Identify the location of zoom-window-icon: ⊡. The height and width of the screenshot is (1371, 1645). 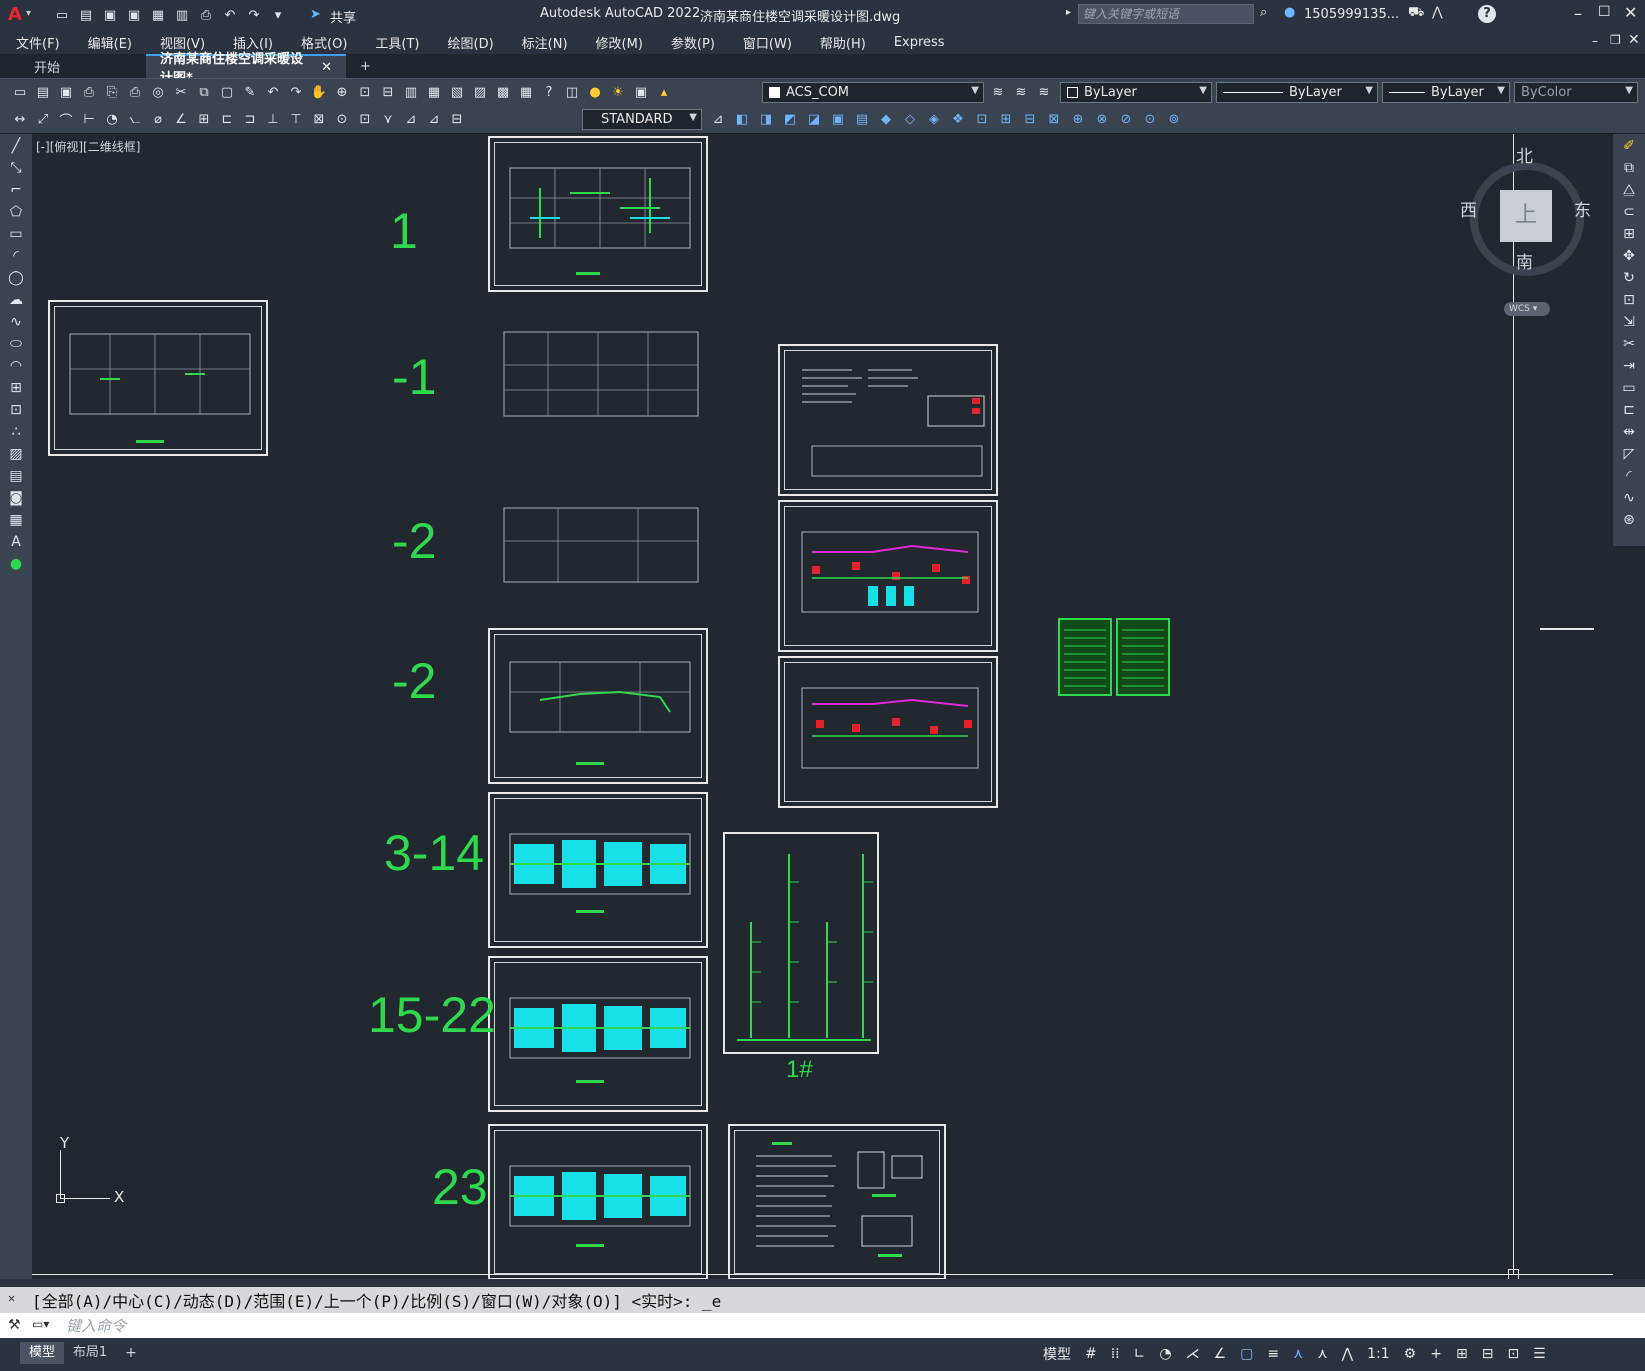
(365, 92).